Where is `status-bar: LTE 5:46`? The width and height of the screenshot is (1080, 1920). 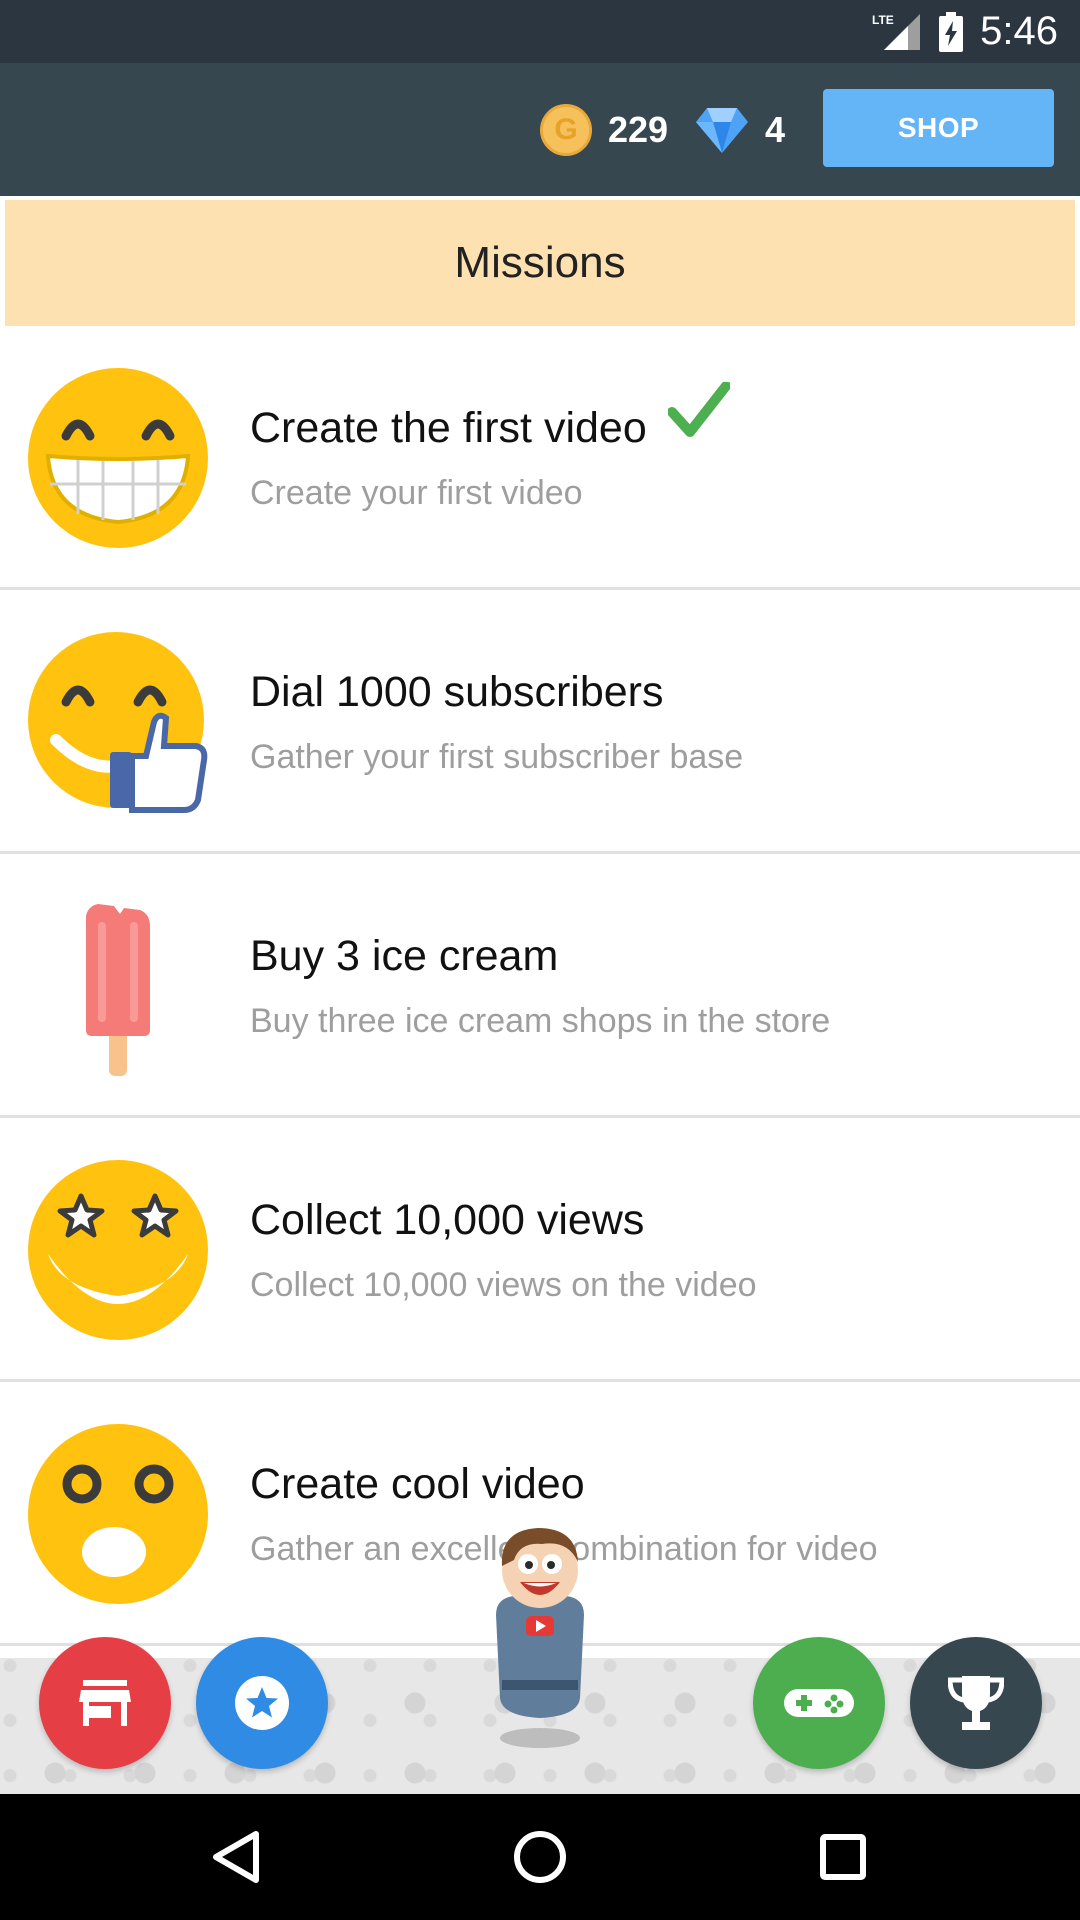
status-bar: LTE 5:46 is located at coordinates (540, 31).